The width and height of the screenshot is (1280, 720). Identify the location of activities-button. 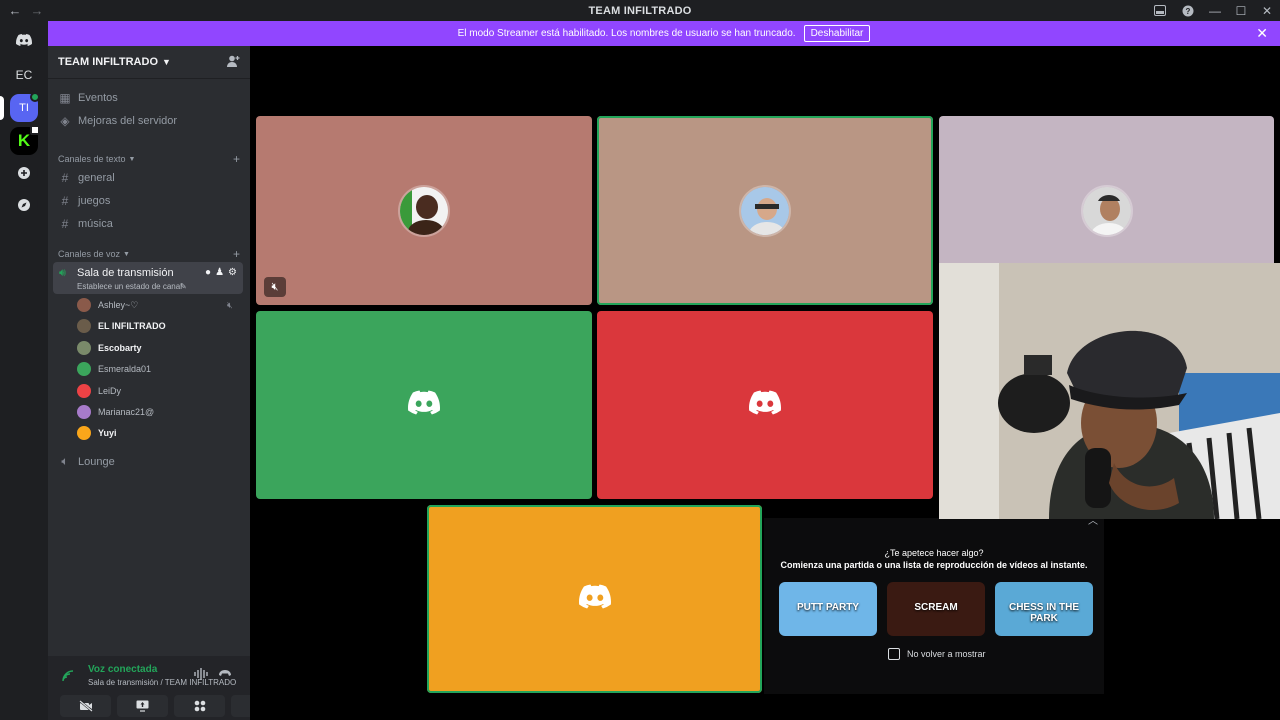
(199, 706).